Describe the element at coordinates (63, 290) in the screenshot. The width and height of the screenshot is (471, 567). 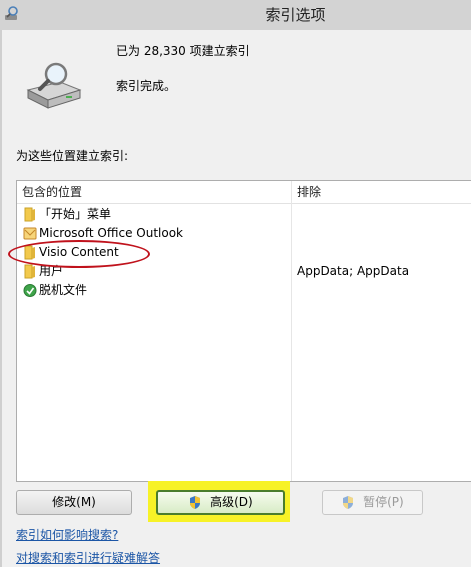
I see `list-item-label: 脱机文件` at that location.